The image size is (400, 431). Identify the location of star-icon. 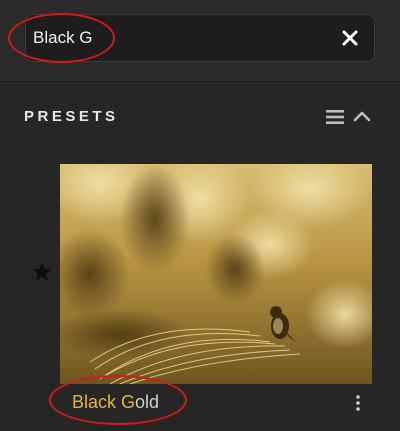
(42, 272).